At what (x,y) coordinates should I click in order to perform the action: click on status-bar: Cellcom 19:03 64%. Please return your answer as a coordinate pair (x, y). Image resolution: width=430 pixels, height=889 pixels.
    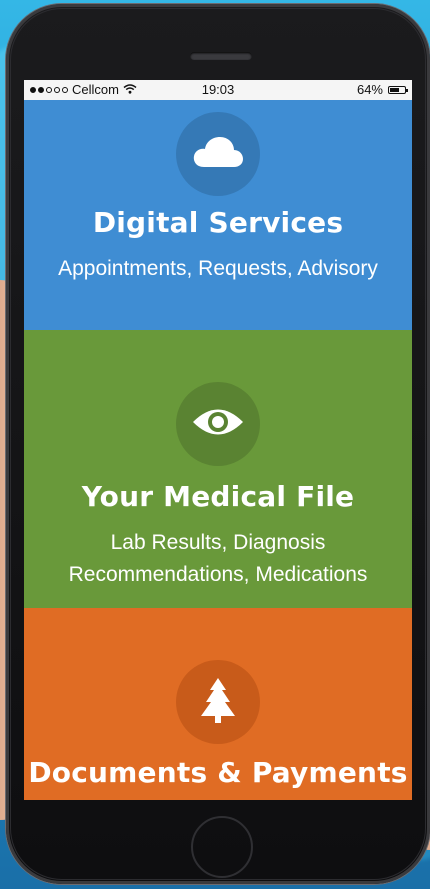
    Looking at the image, I should click on (218, 90).